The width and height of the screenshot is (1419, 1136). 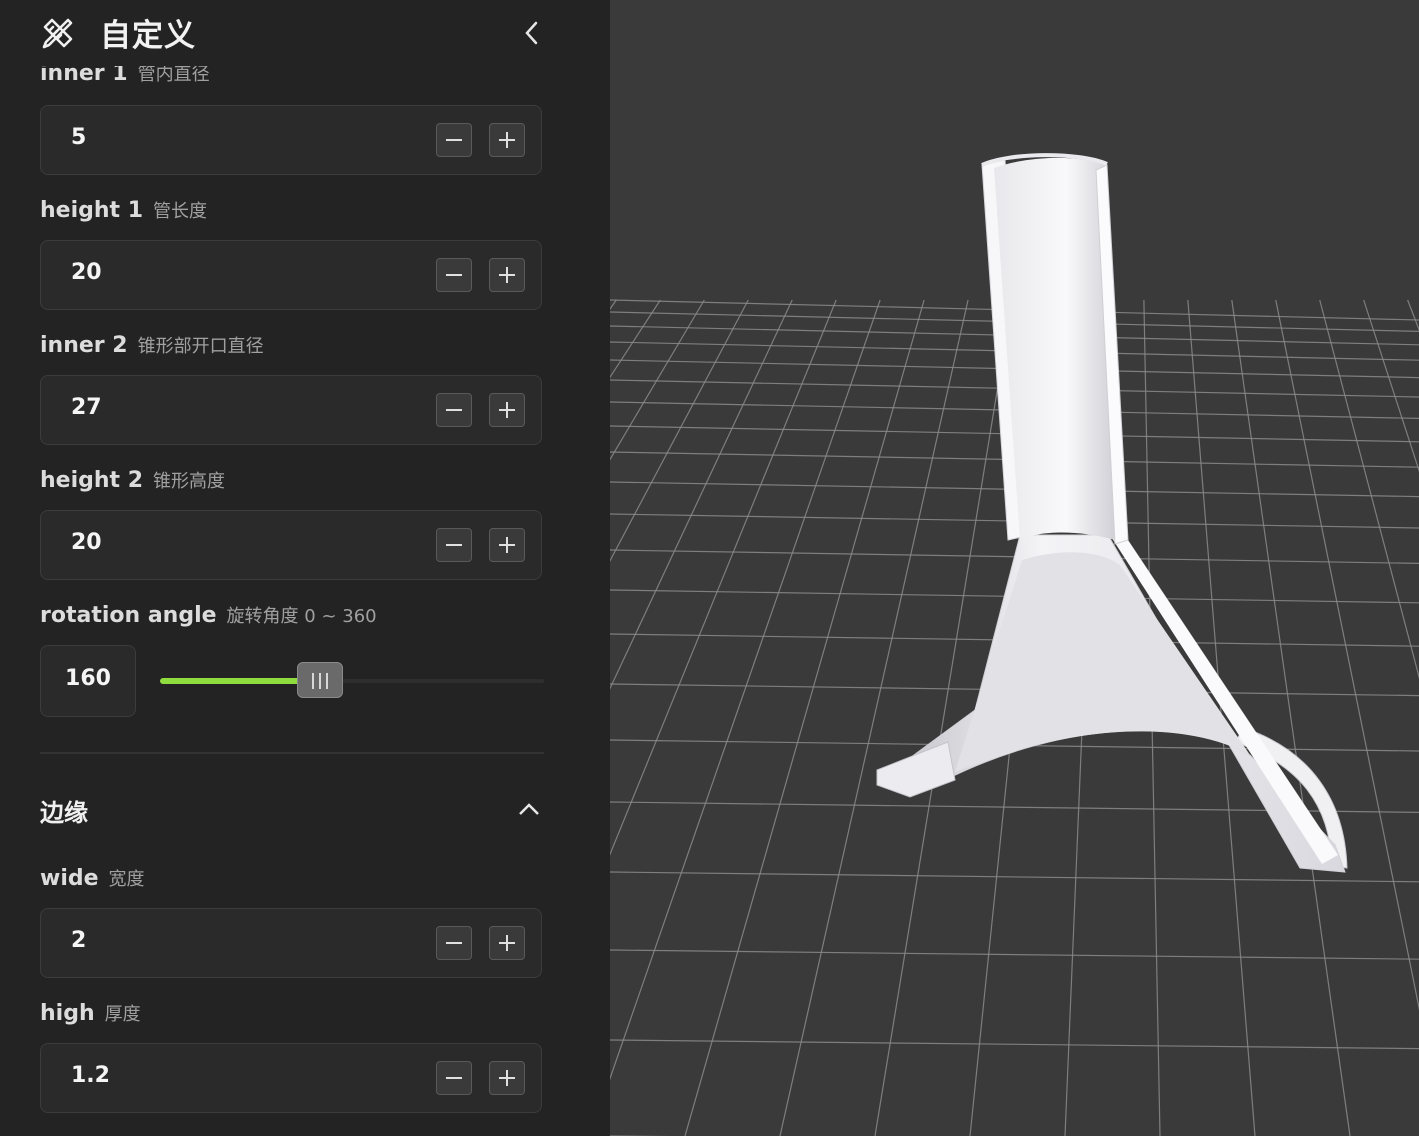 I want to click on wide-label: wide 宽度, so click(x=92, y=878).